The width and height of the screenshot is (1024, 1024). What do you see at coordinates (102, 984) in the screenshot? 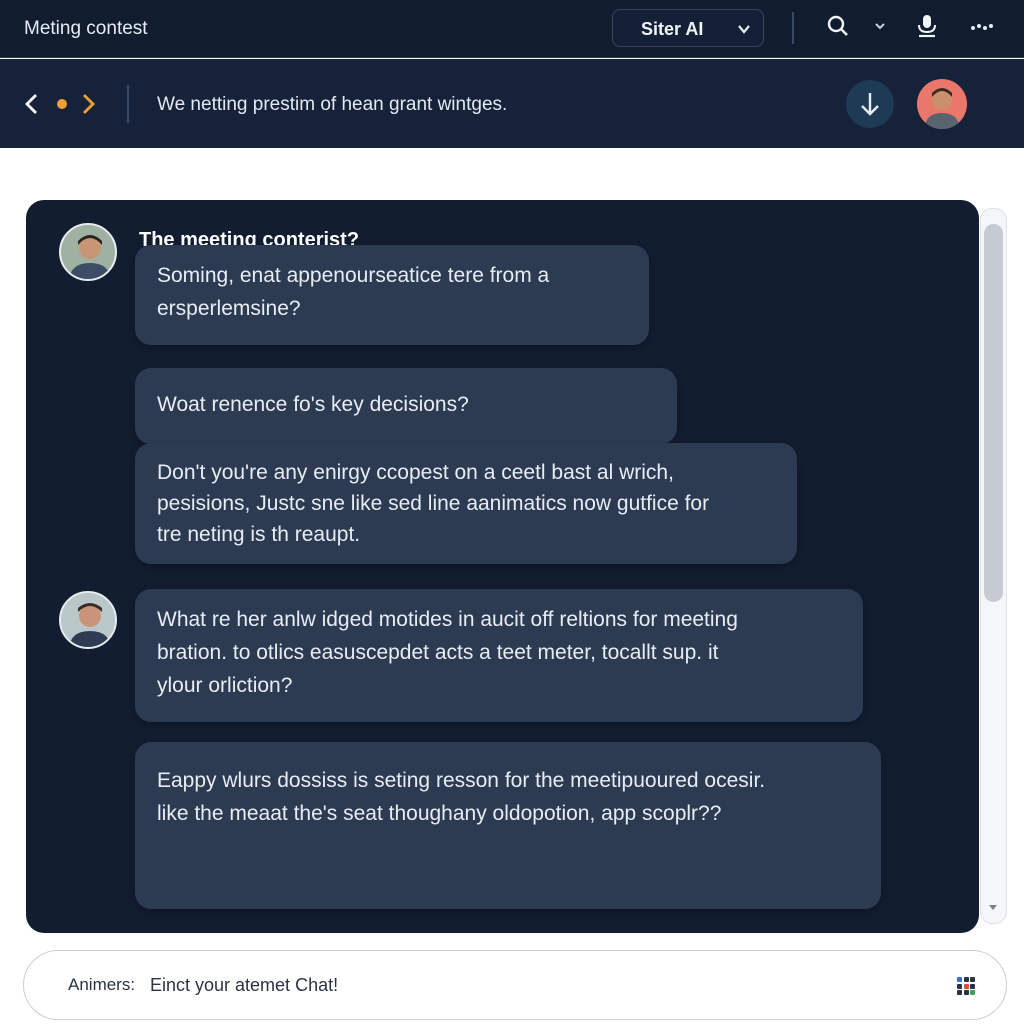
I see `composer-label: Animers:` at bounding box center [102, 984].